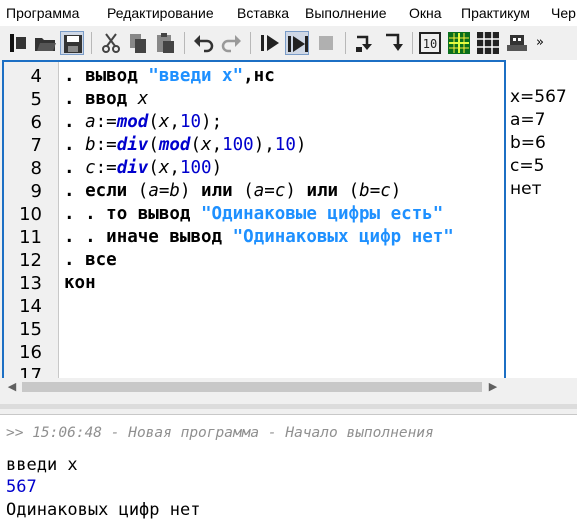  I want to click on code-line: . . иначе вывод "Одинаковых цифр нет", so click(259, 237).